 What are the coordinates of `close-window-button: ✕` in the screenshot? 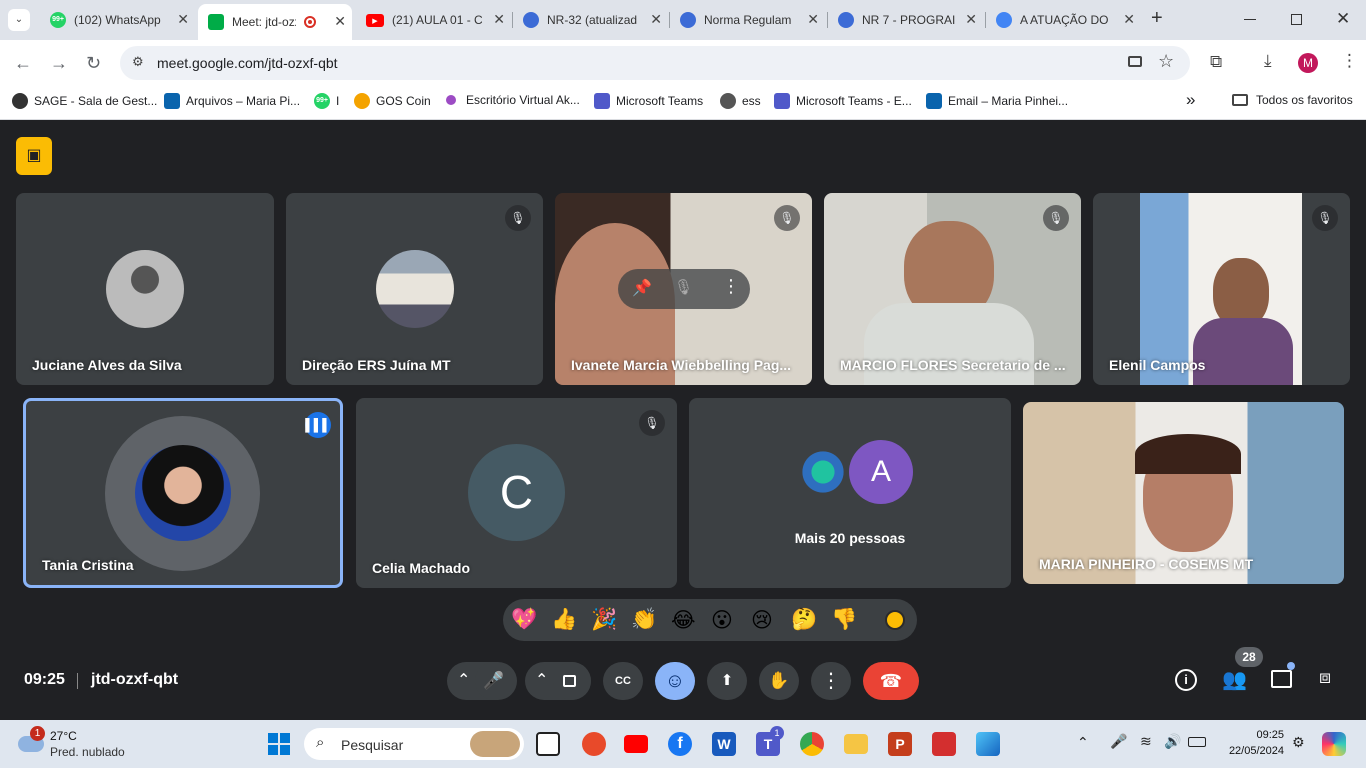 It's located at (1343, 19).